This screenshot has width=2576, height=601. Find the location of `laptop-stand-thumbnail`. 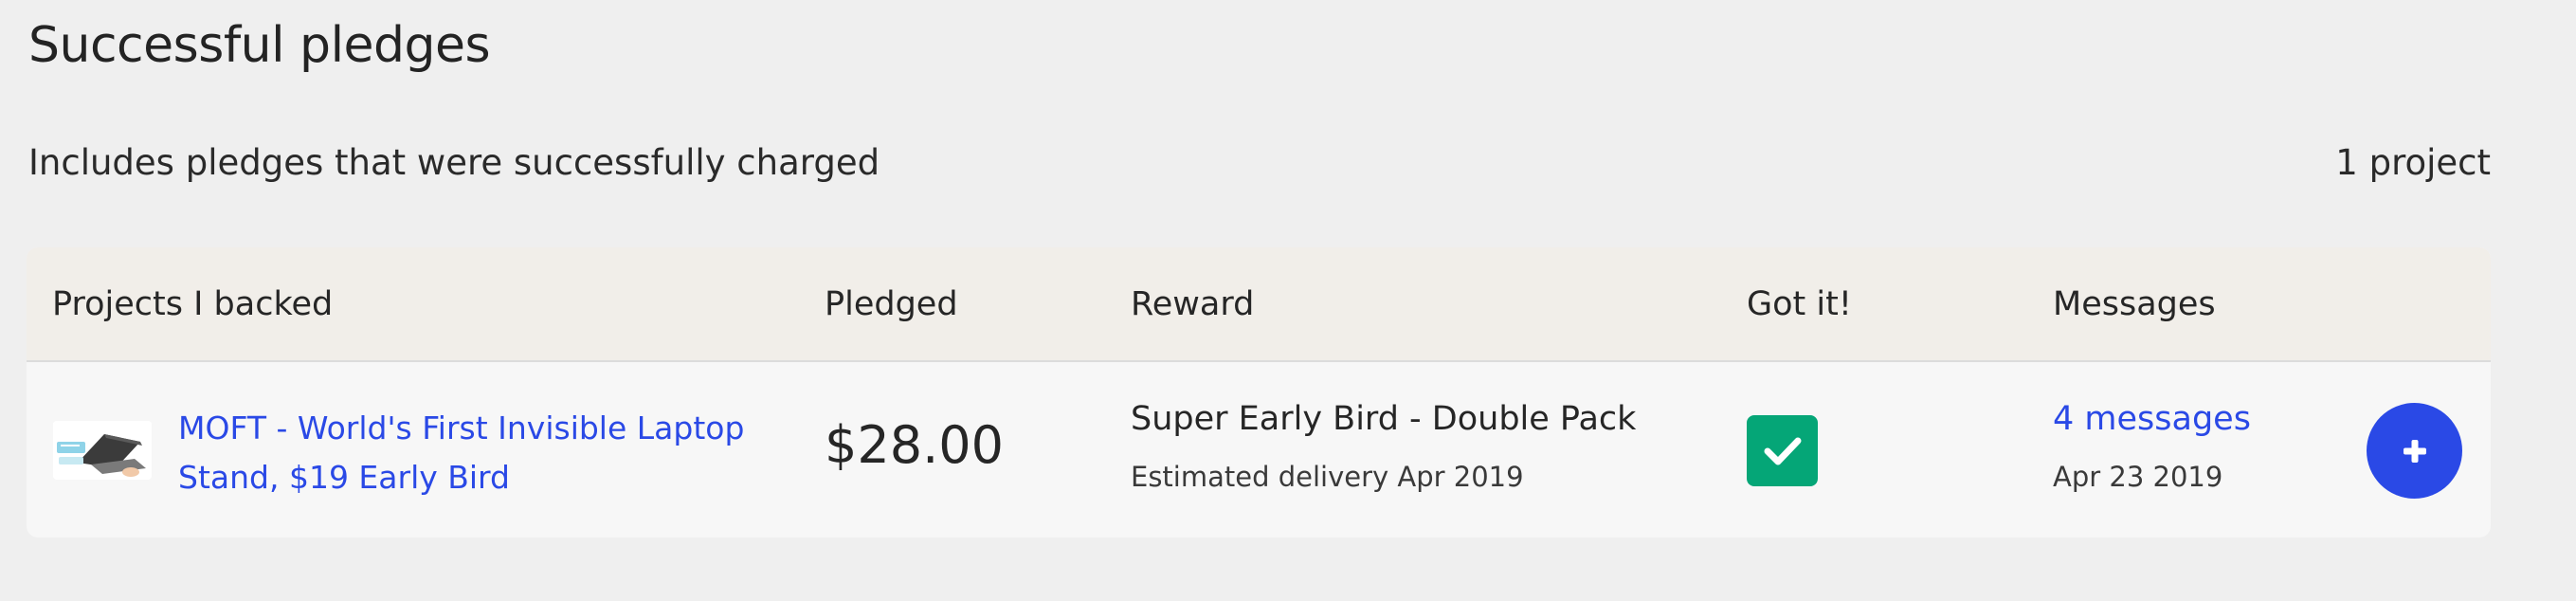

laptop-stand-thumbnail is located at coordinates (102, 450).